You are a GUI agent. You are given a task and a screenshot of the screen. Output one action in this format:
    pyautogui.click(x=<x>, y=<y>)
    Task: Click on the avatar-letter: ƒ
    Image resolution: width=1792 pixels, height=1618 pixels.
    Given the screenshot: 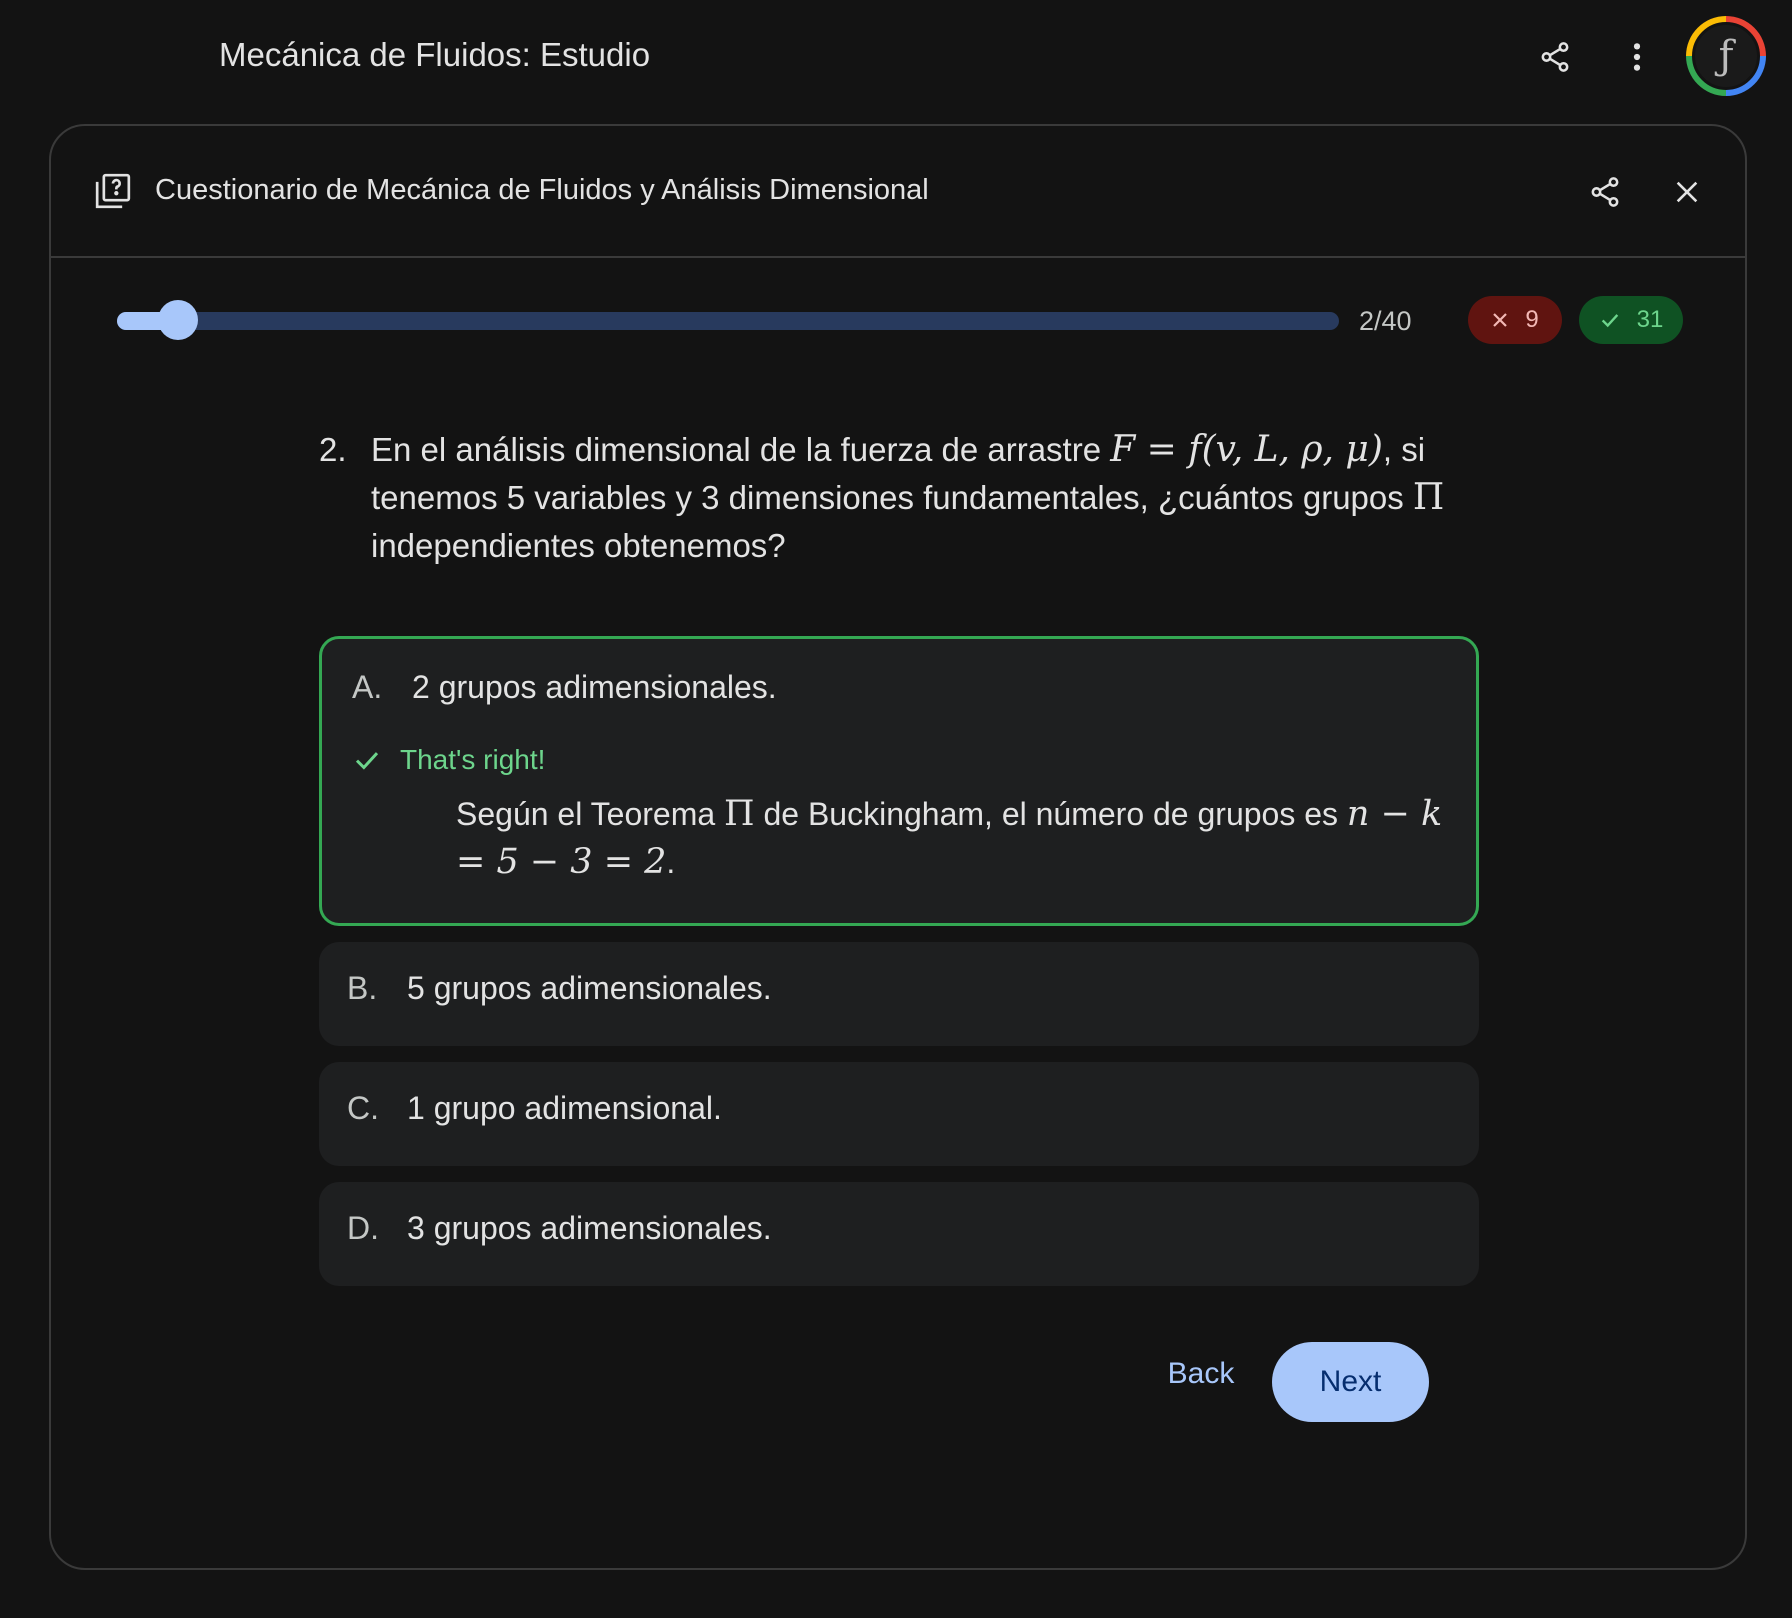 What is the action you would take?
    pyautogui.click(x=1726, y=56)
    